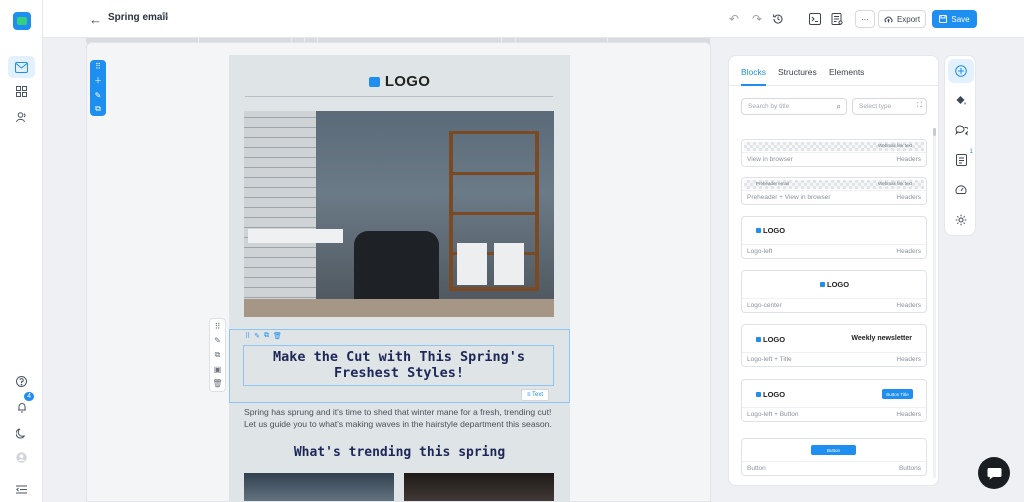  I want to click on help-icon, so click(21, 381).